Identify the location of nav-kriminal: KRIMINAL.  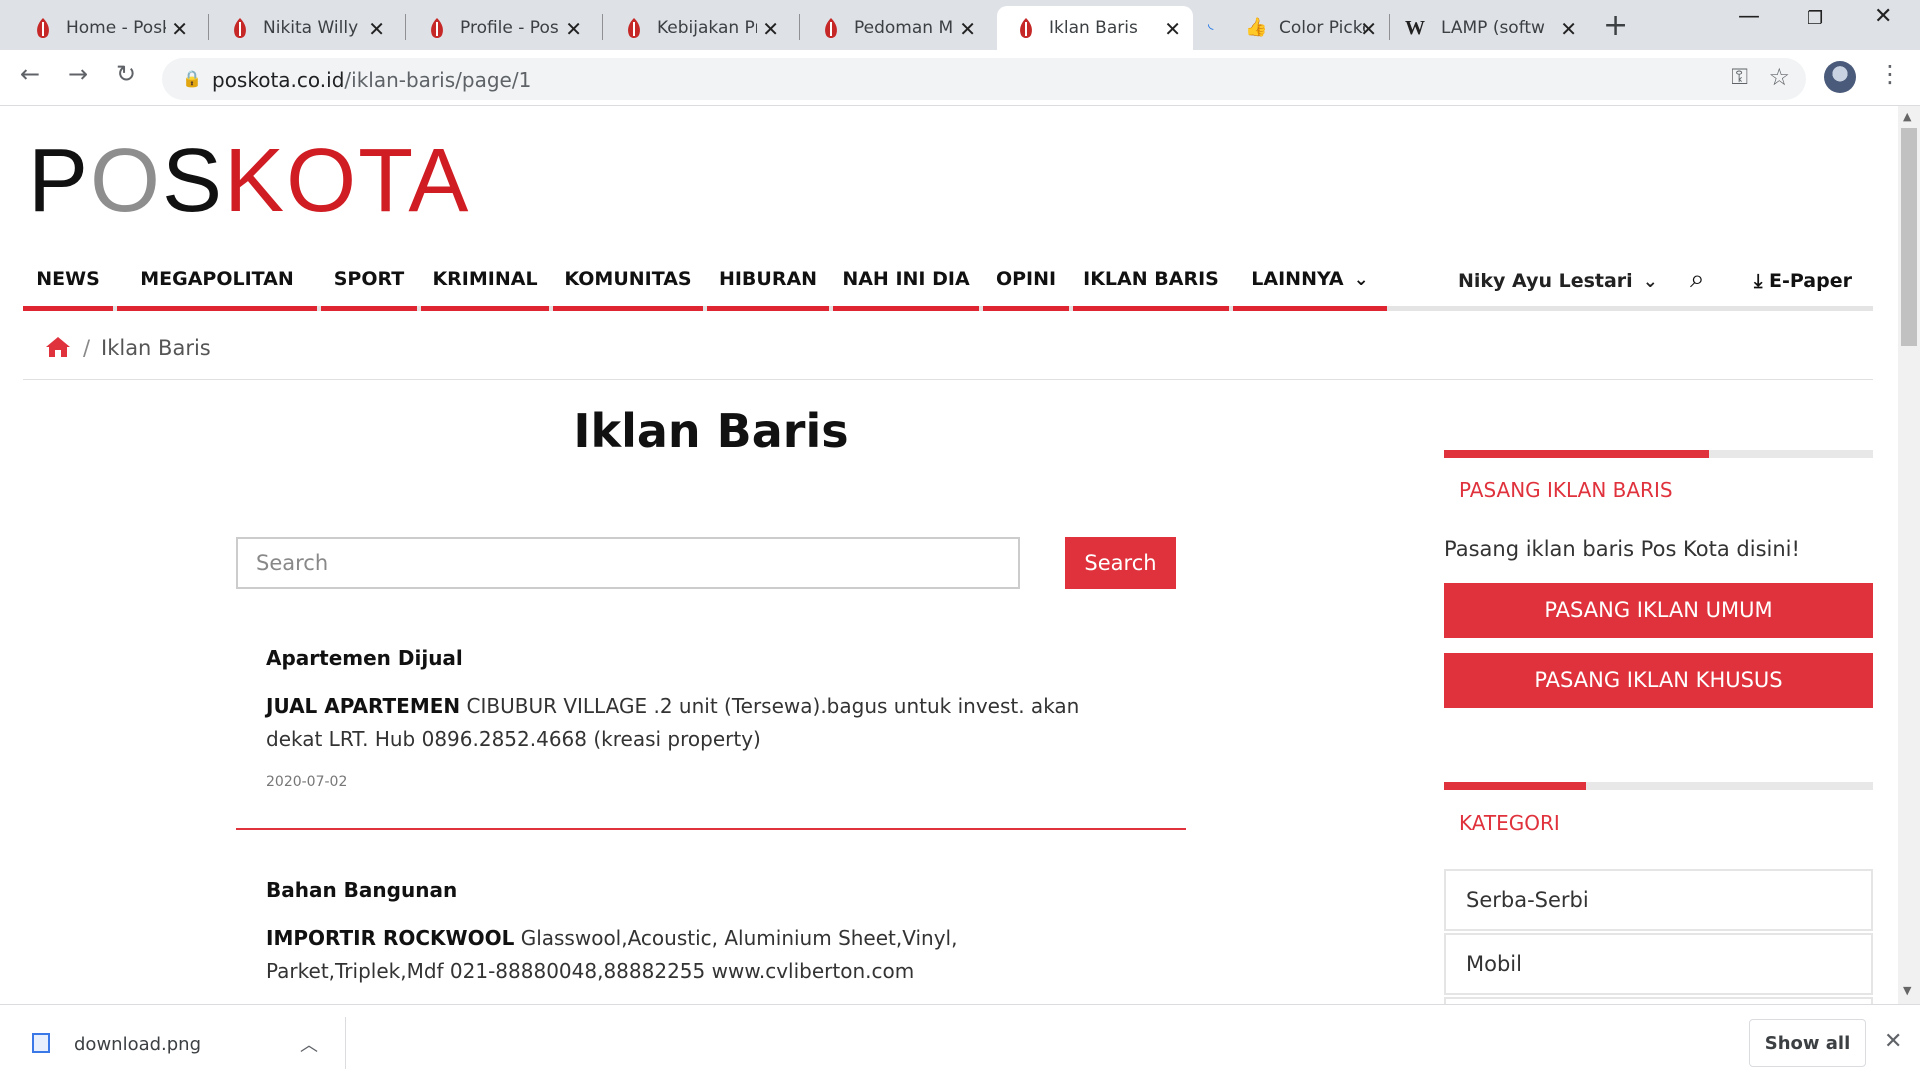
(485, 279).